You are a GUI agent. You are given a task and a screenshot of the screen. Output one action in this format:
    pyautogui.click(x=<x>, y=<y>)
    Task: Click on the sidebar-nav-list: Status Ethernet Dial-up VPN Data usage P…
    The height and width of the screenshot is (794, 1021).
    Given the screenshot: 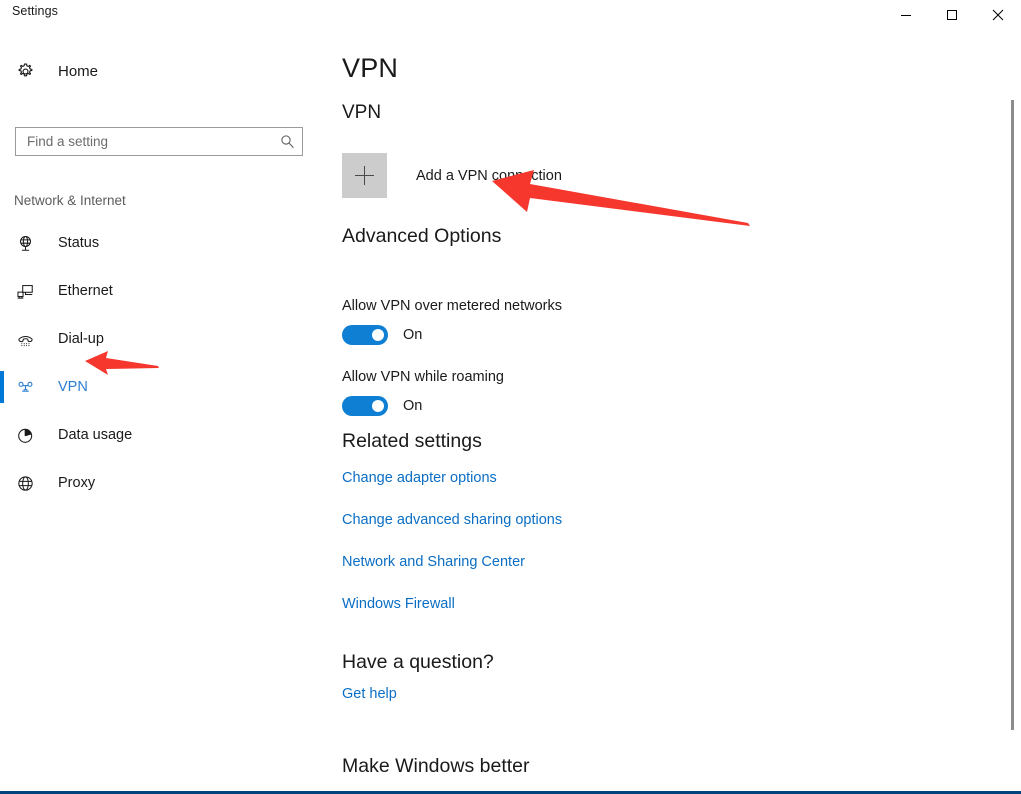 What is the action you would take?
    pyautogui.click(x=160, y=363)
    